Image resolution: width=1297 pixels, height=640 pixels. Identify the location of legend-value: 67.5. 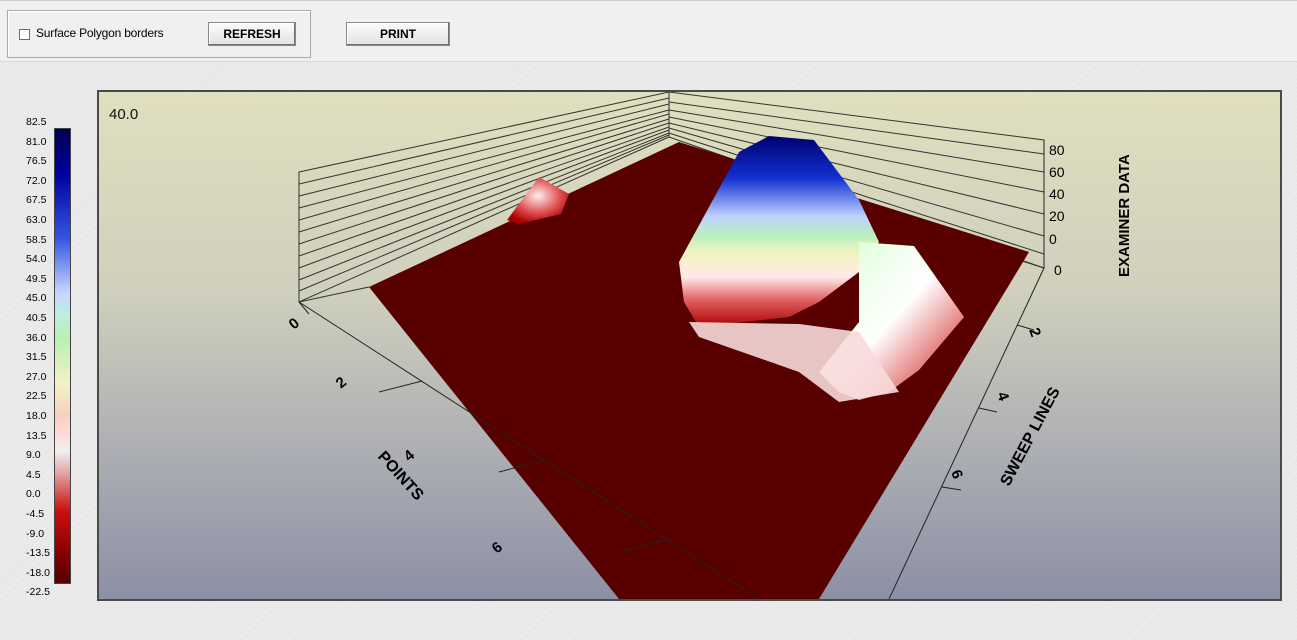
(36, 200).